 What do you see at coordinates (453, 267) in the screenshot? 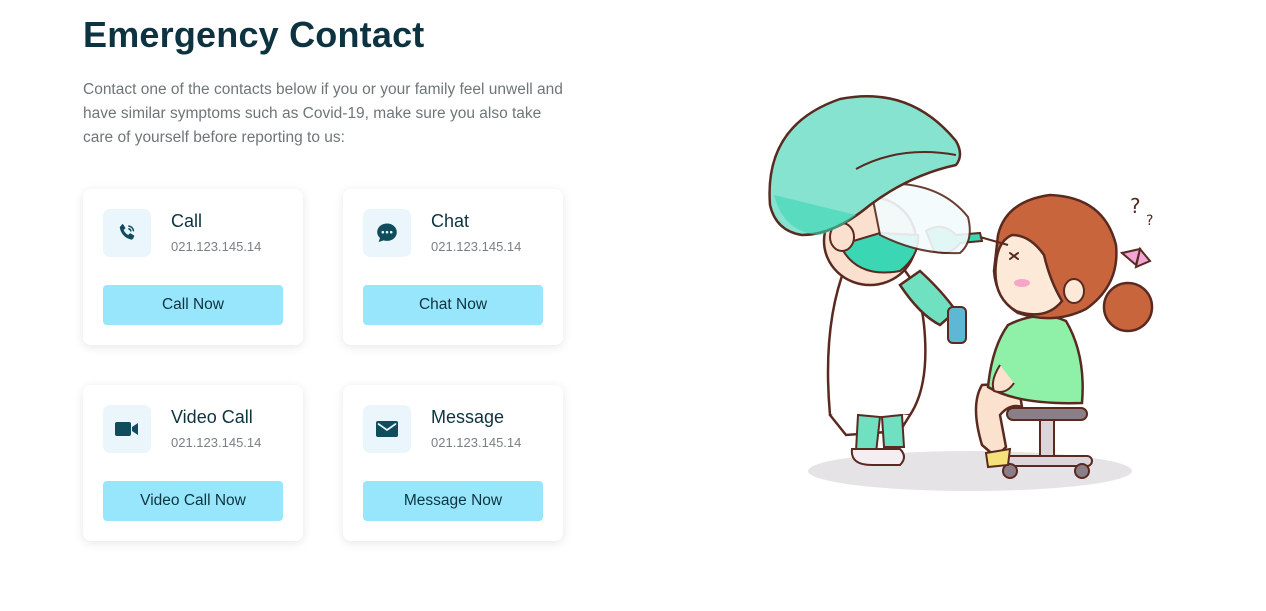
I see `contact-card-chat: Chat 021.123.145.14 Chat Now` at bounding box center [453, 267].